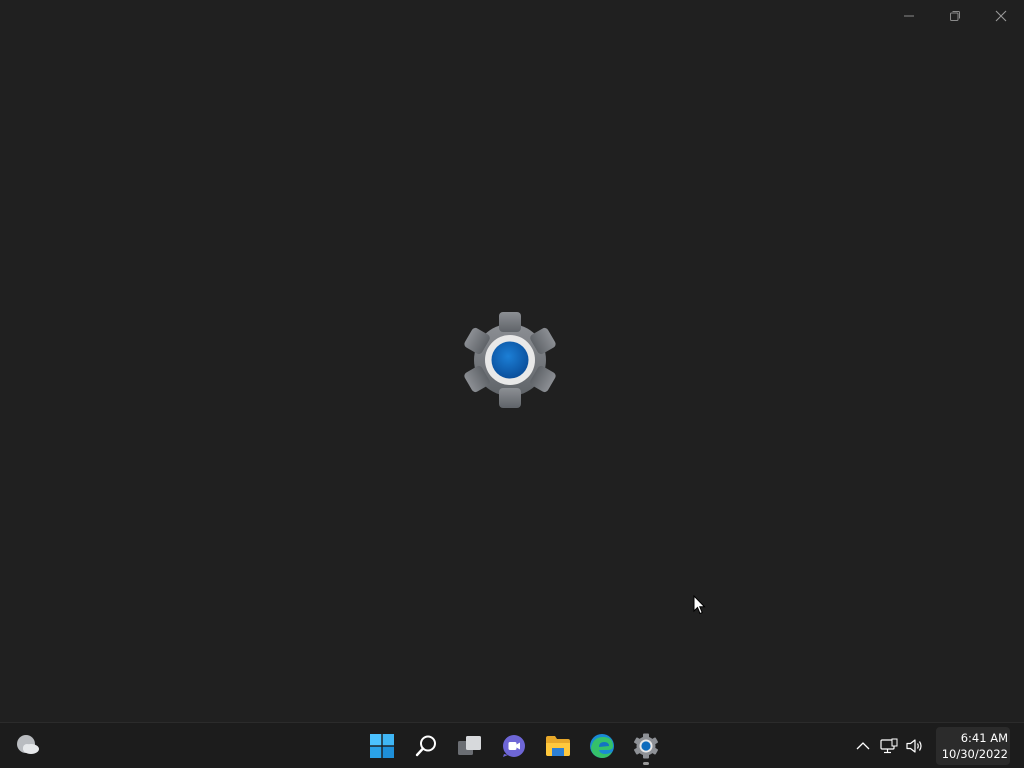 The image size is (1024, 768). What do you see at coordinates (700, 604) in the screenshot?
I see `mouse-cursor-icon` at bounding box center [700, 604].